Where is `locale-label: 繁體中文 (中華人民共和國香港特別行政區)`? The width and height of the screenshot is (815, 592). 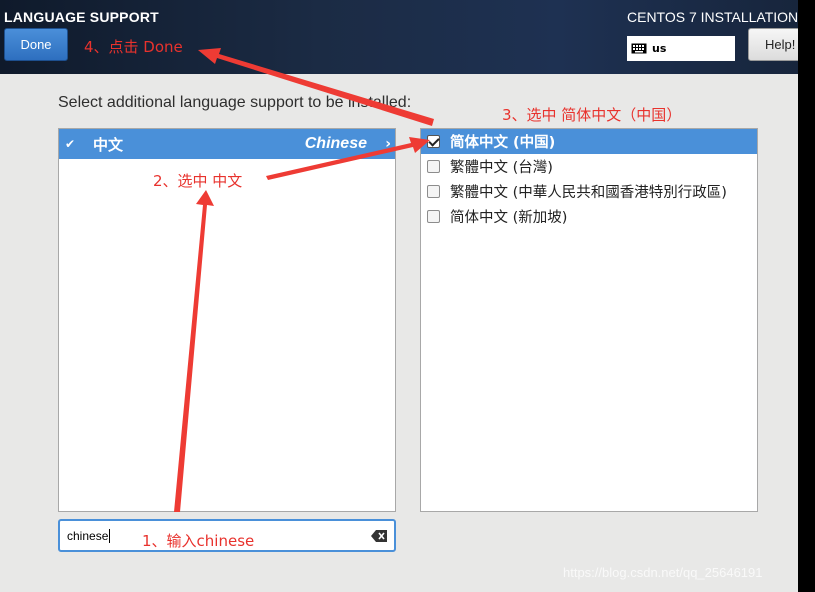 locale-label: 繁體中文 (中華人民共和國香港特別行政區) is located at coordinates (588, 193).